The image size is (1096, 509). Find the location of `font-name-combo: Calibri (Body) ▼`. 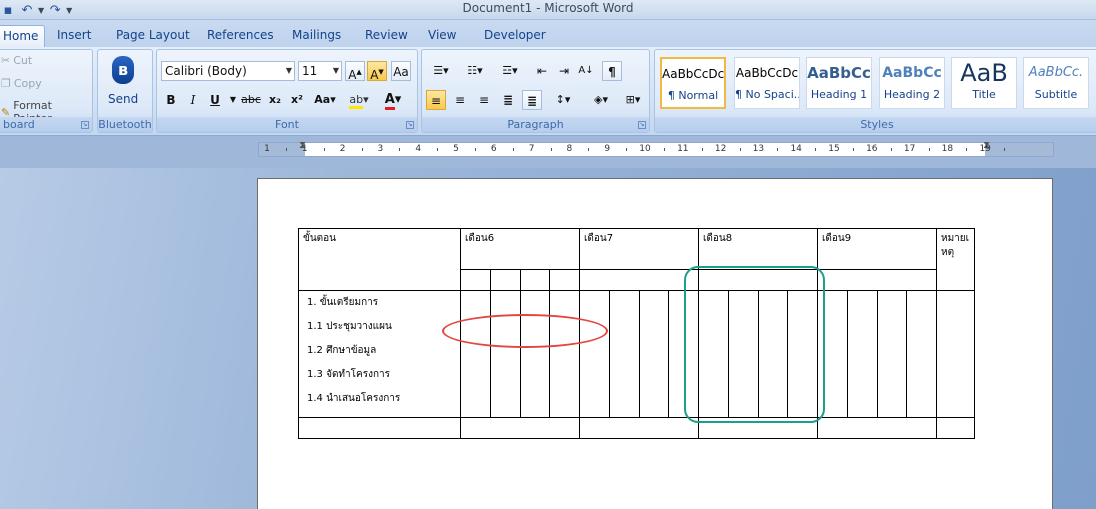

font-name-combo: Calibri (Body) ▼ is located at coordinates (228, 71).